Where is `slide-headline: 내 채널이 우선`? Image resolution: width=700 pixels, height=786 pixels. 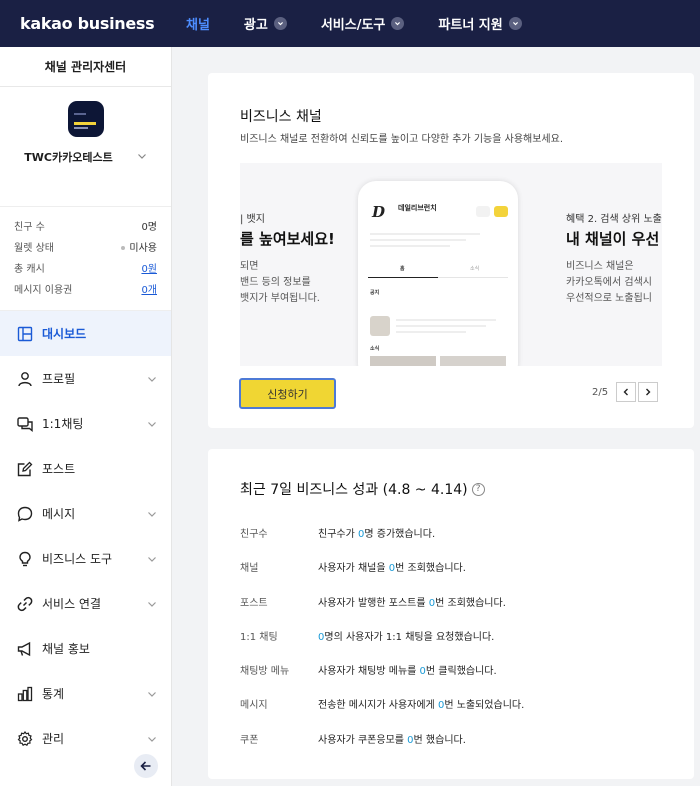
slide-headline: 내 채널이 우선 is located at coordinates (613, 239).